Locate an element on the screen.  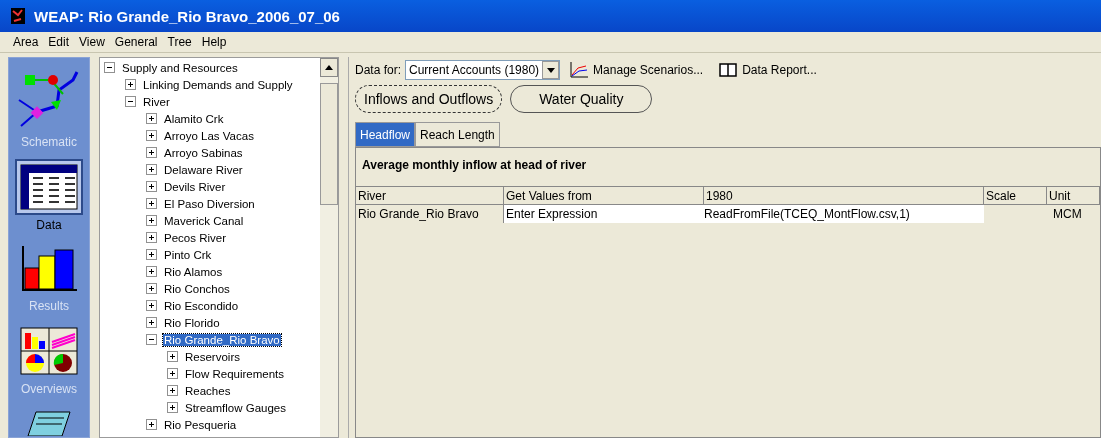
column-header: Scale is located at coordinates (1015, 195).